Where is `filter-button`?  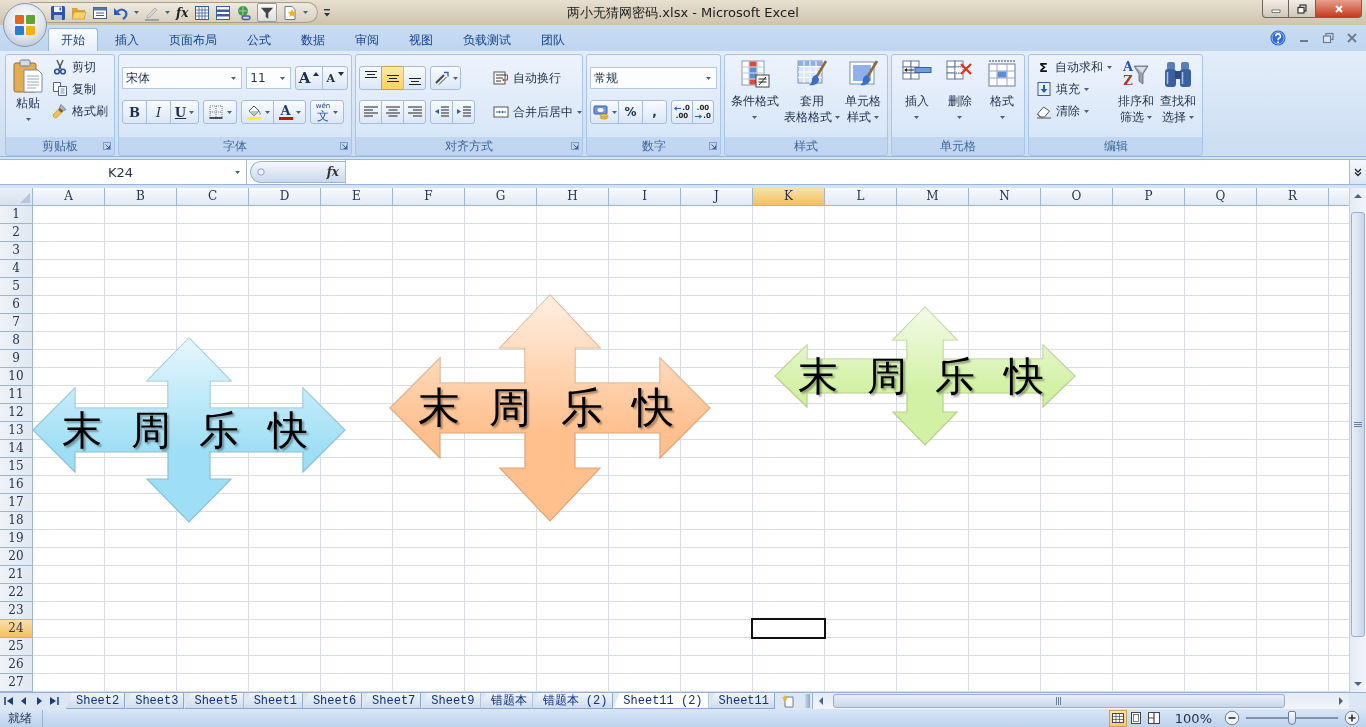 filter-button is located at coordinates (267, 12).